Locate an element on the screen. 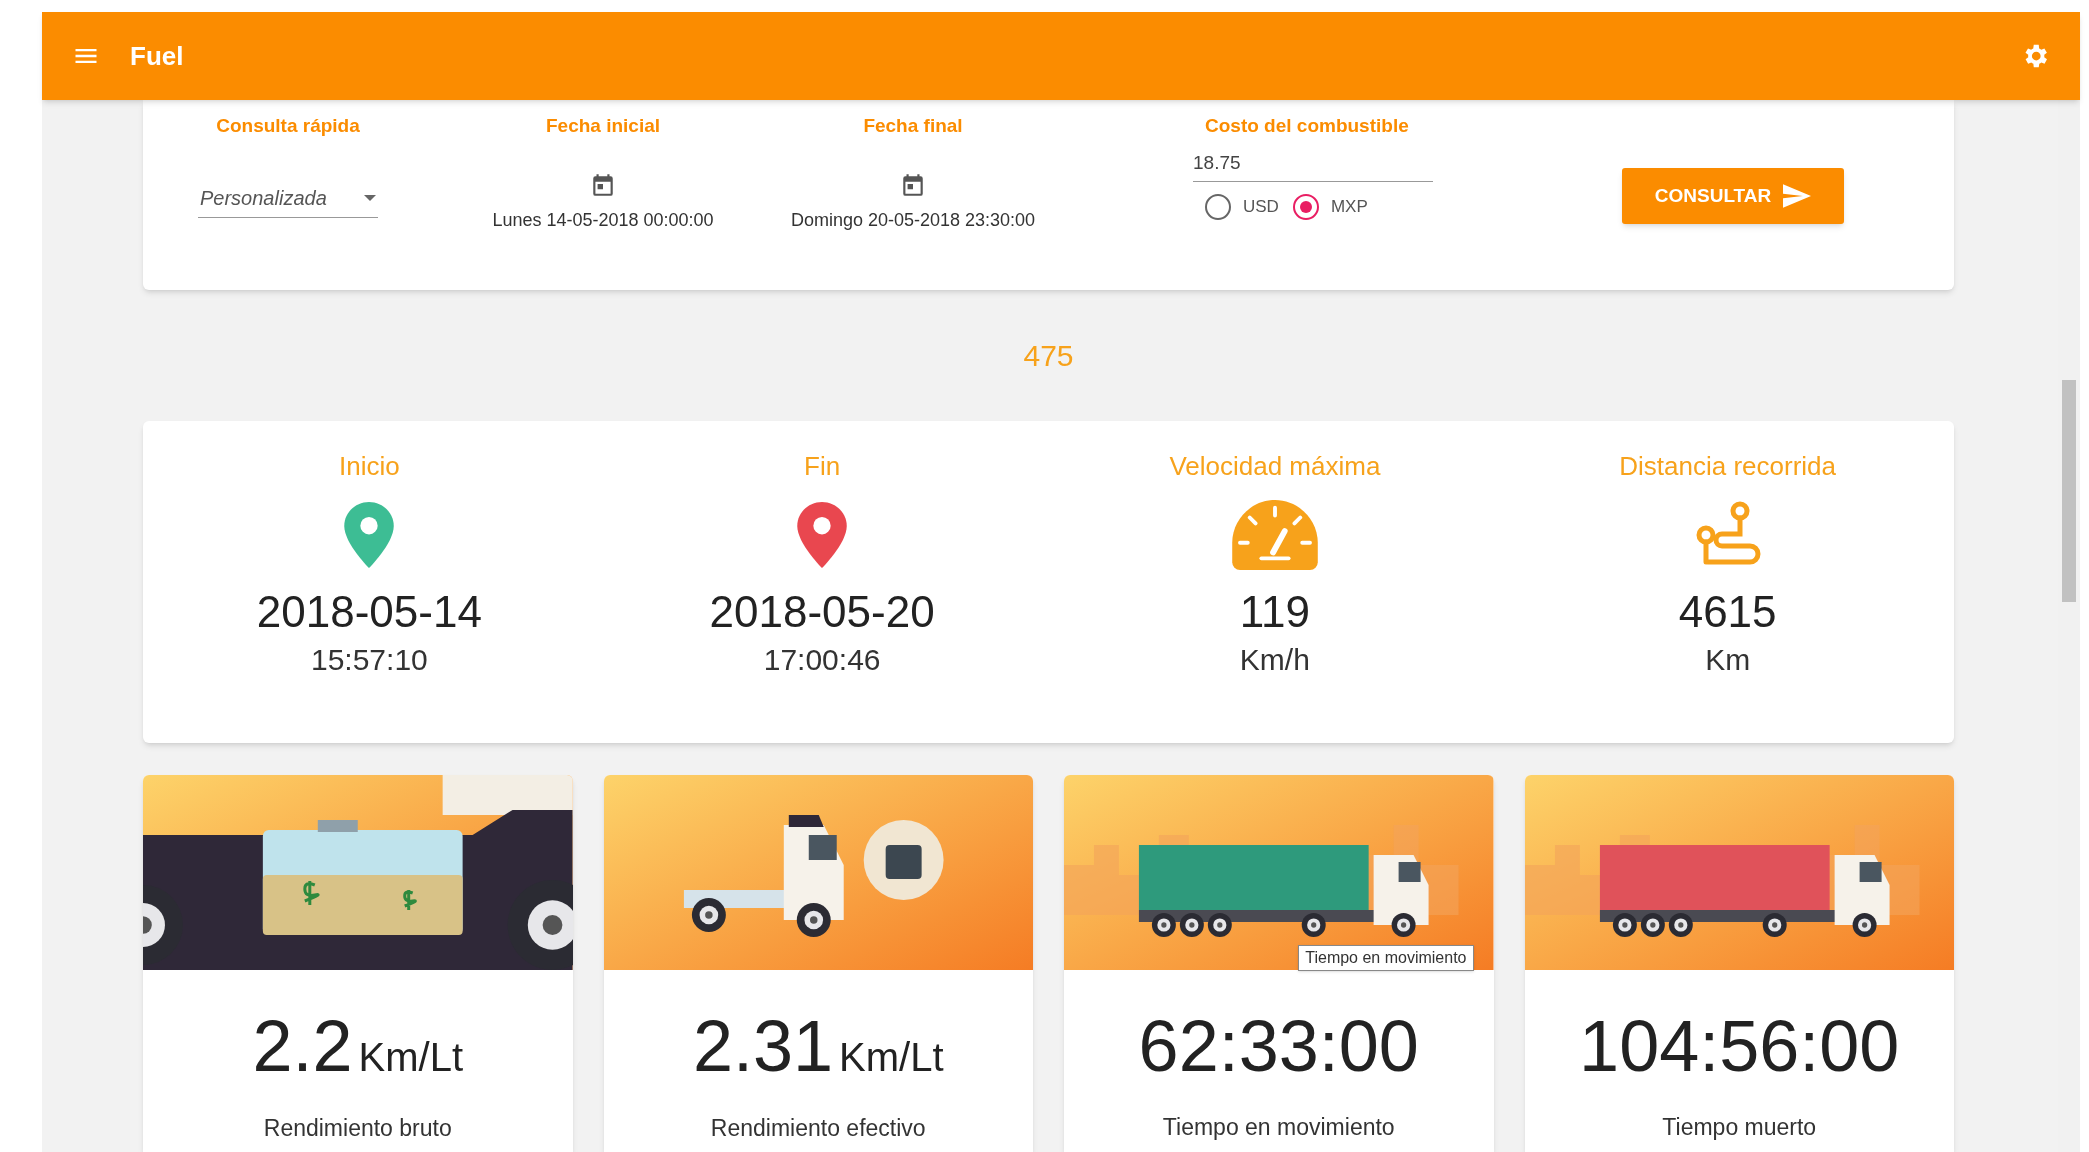 The width and height of the screenshot is (2089, 1152). tooltip: Tiempo en movimiento is located at coordinates (1386, 958).